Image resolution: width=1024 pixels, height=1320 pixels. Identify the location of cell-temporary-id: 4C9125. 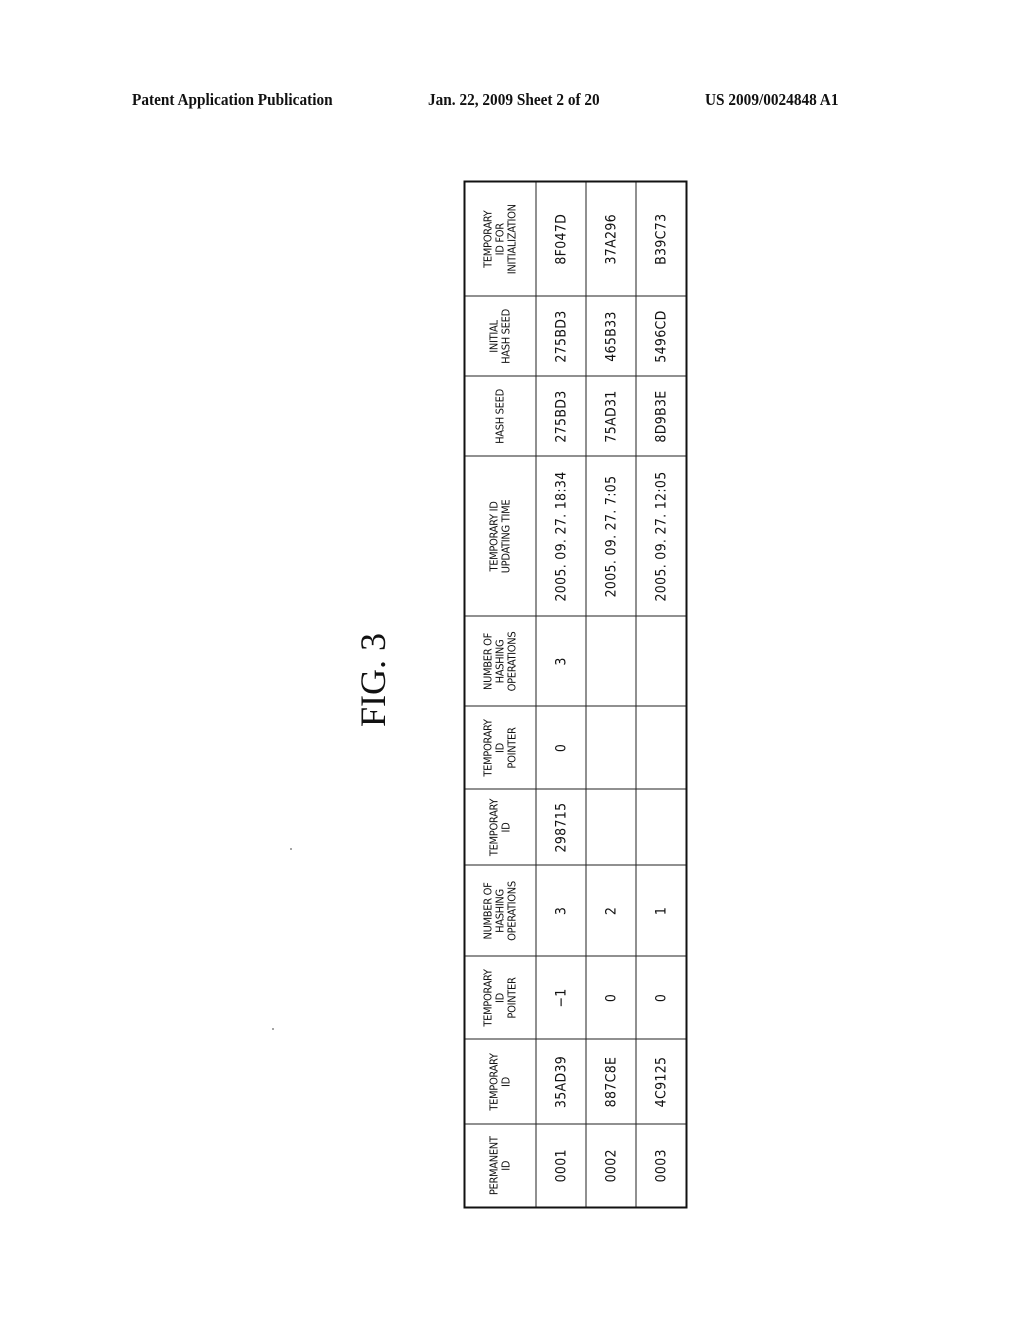
(660, 1081).